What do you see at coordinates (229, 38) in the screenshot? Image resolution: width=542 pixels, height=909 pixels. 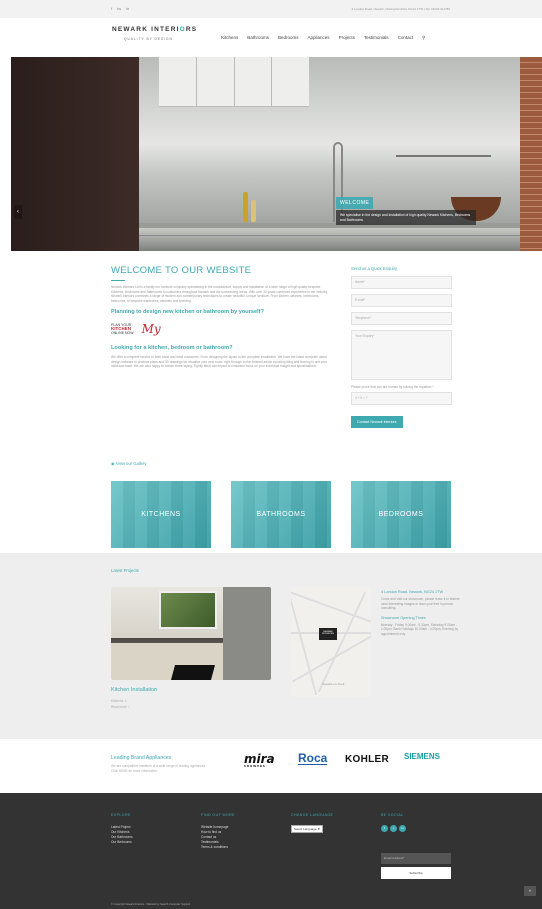 I see `nav-kitchens: Kitchens` at bounding box center [229, 38].